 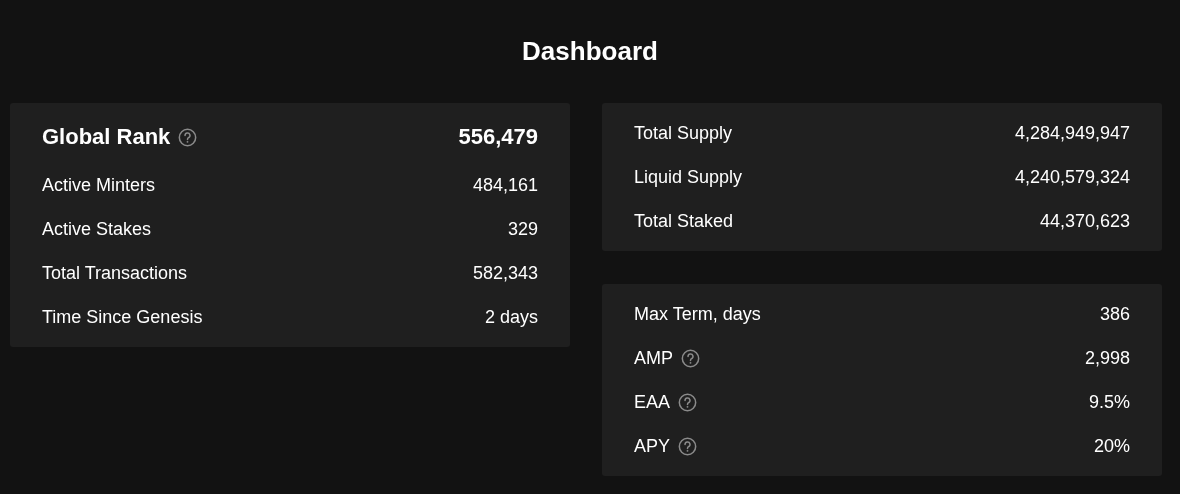 What do you see at coordinates (99, 185) in the screenshot?
I see `stat-label: Active Minters` at bounding box center [99, 185].